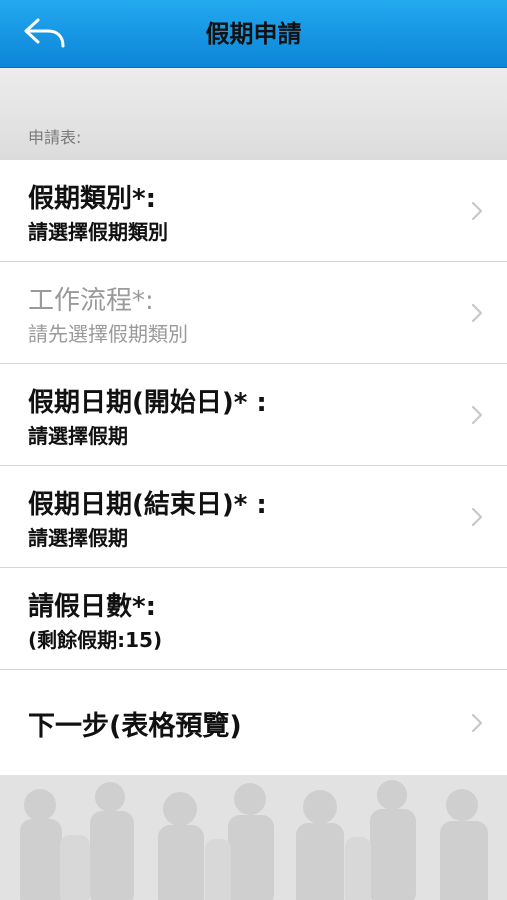 The height and width of the screenshot is (900, 507). I want to click on end-date-value: 請選擇假期, so click(78, 538).